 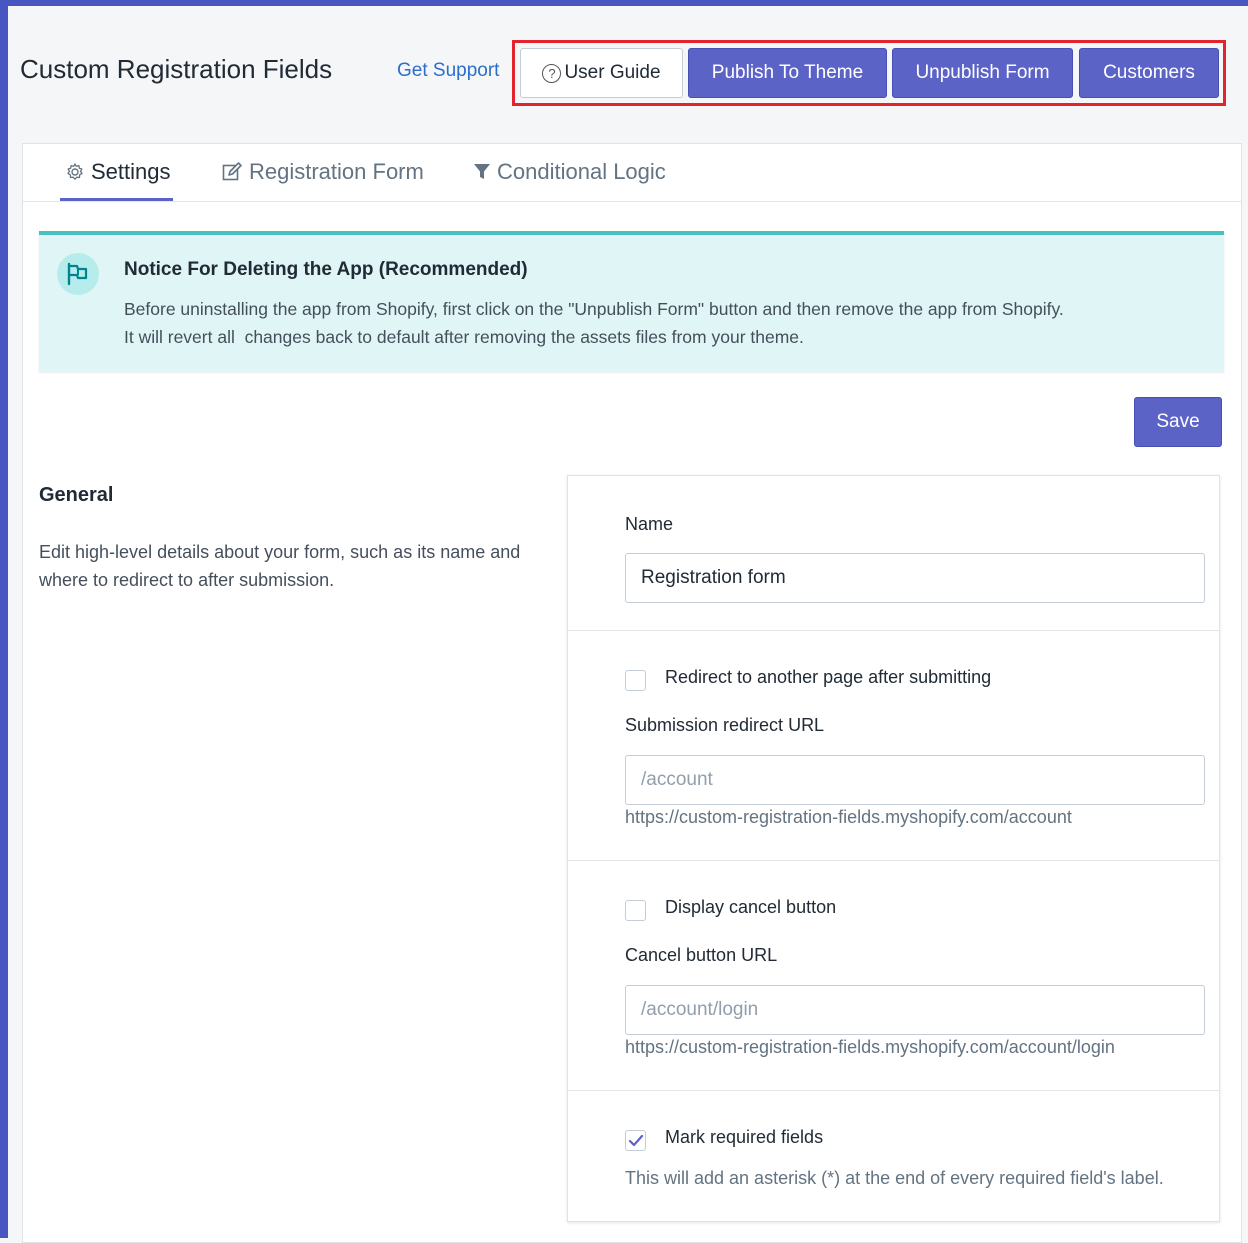 I want to click on question-icon: ?, so click(x=552, y=73).